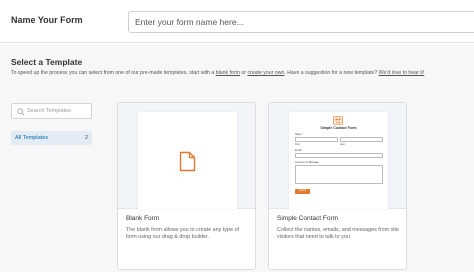 The image size is (474, 272). What do you see at coordinates (51, 138) in the screenshot?
I see `sidebar-item-all-templates: All Templates 2` at bounding box center [51, 138].